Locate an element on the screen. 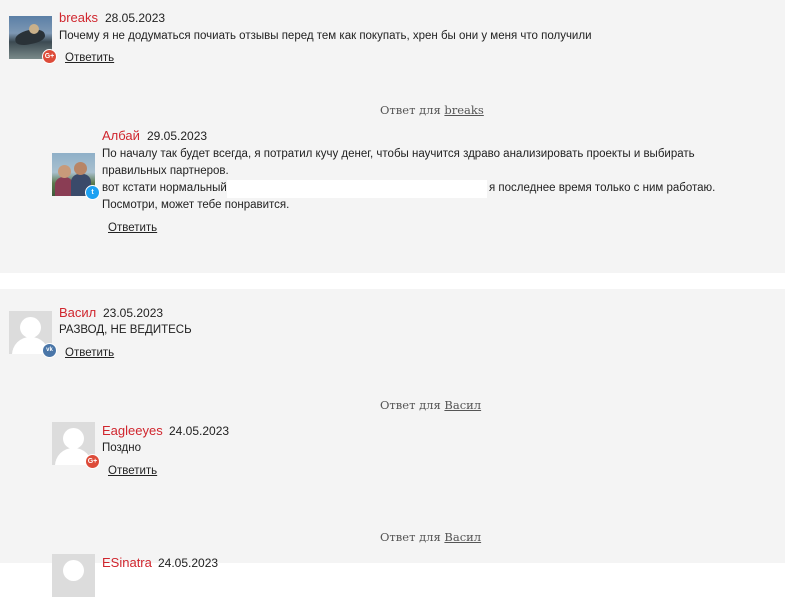 The height and width of the screenshot is (597, 785). reply-for-target-link: breaks is located at coordinates (463, 110).